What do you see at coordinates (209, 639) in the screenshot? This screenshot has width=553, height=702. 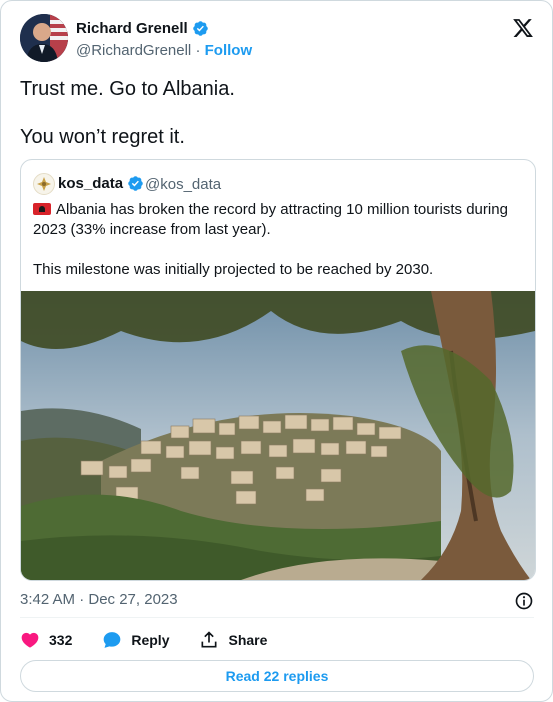 I see `share-icon` at bounding box center [209, 639].